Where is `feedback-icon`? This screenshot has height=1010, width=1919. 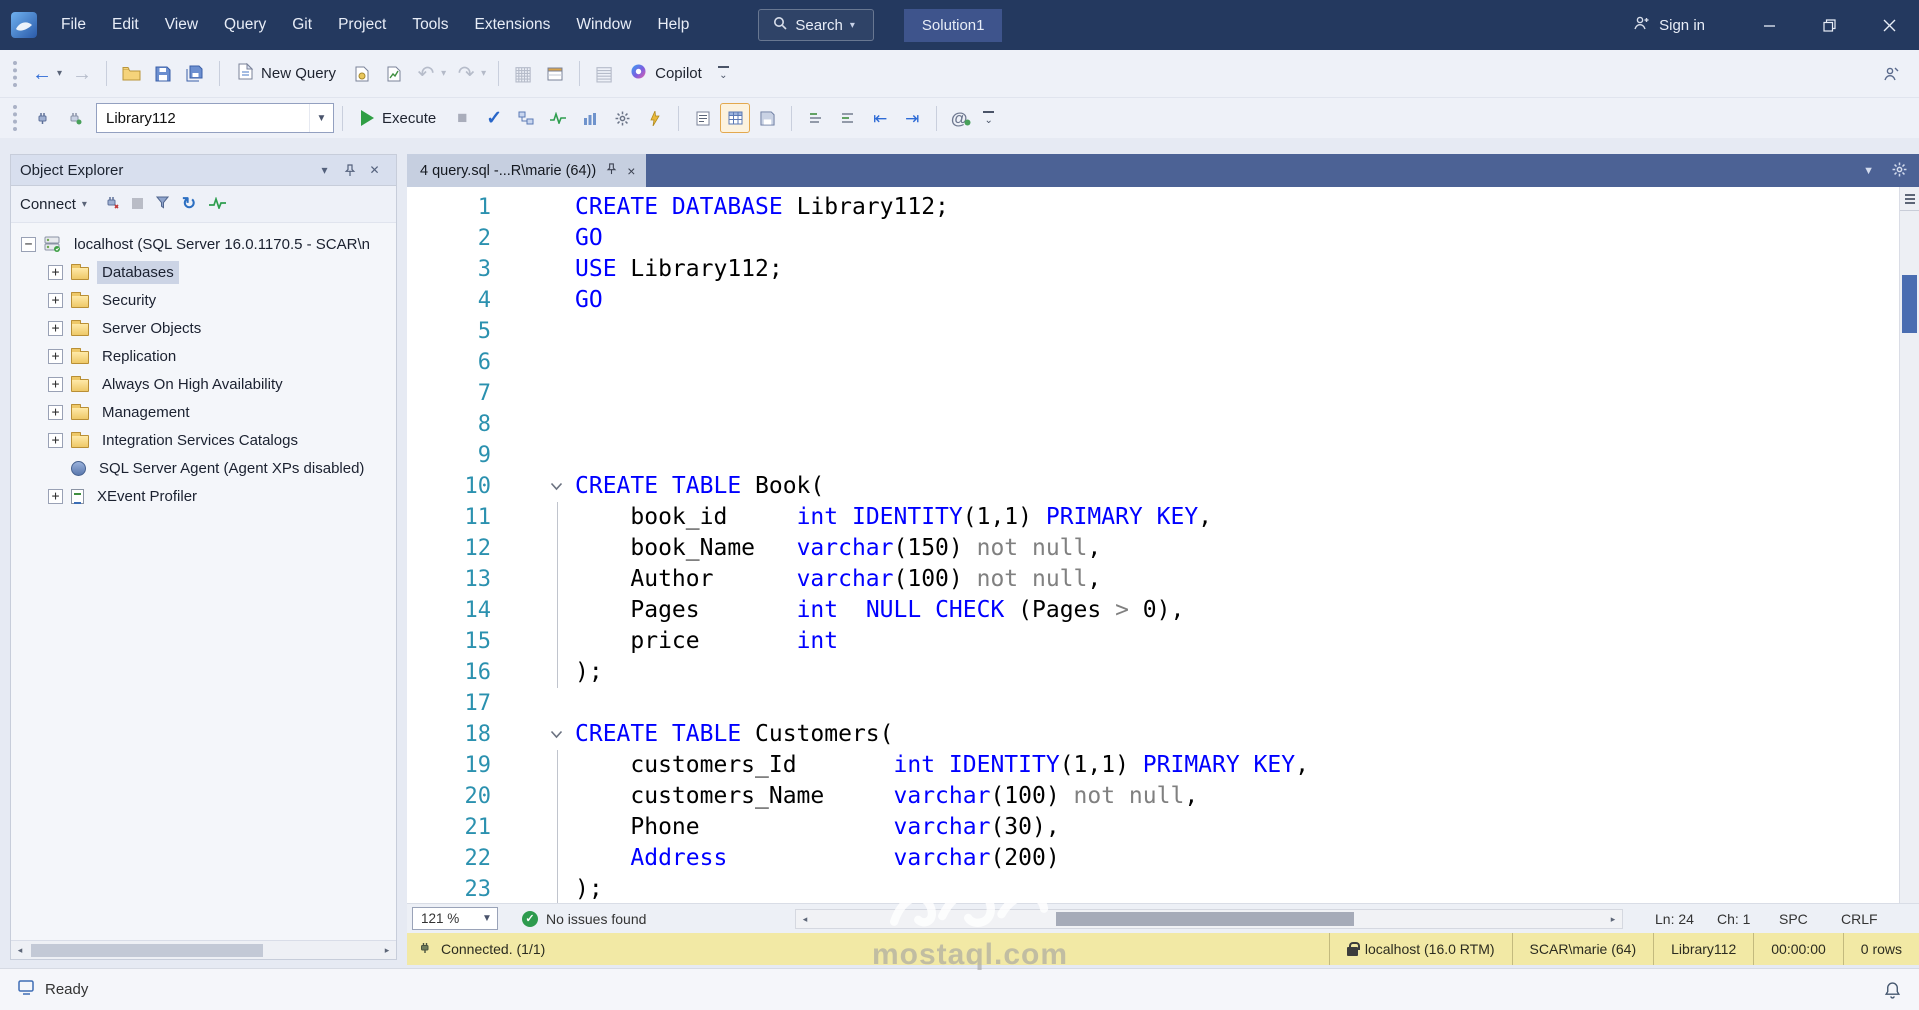
feedback-icon is located at coordinates (1890, 74).